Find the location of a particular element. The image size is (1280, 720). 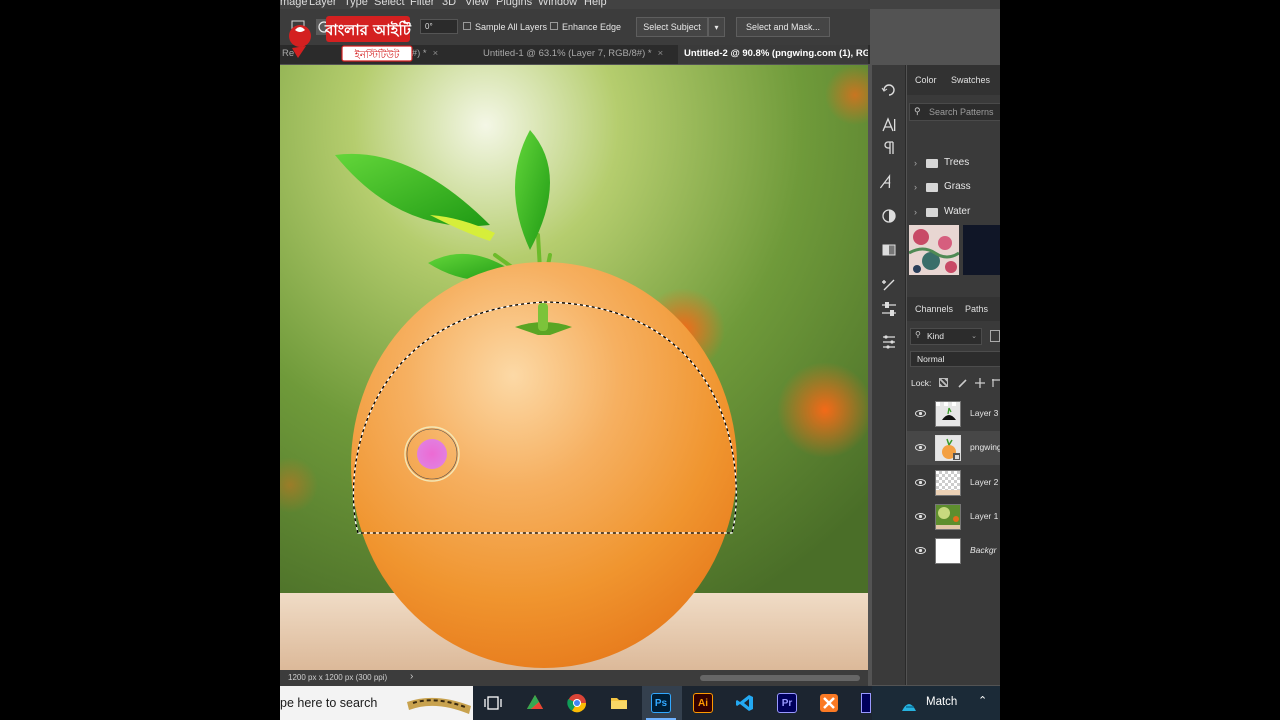

menu-select: Select is located at coordinates (389, 4).